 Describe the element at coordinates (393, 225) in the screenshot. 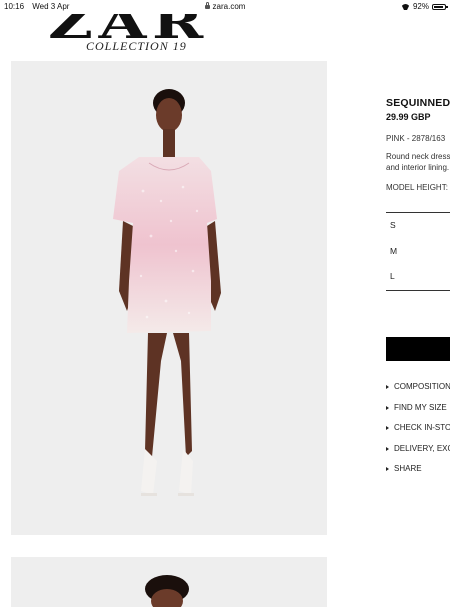

I see `size-option-s: S` at that location.